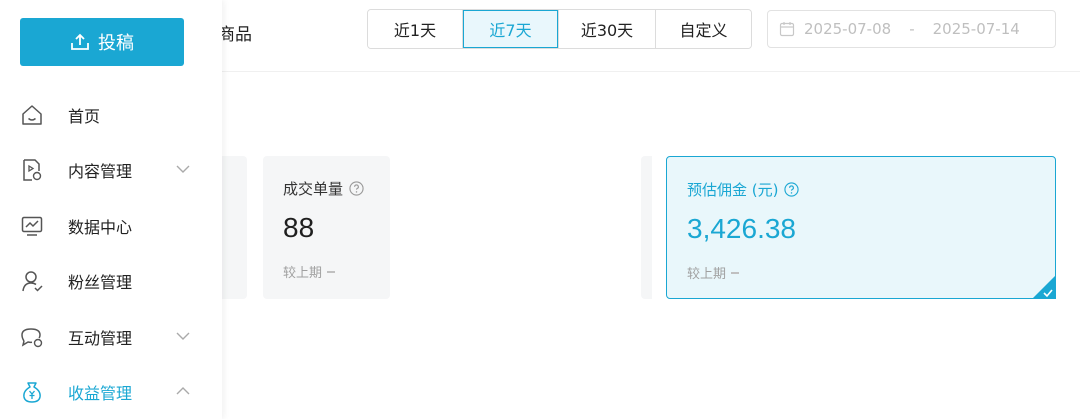 This screenshot has height=419, width=1080. What do you see at coordinates (607, 29) in the screenshot?
I see `range-30day-button: 近30天` at bounding box center [607, 29].